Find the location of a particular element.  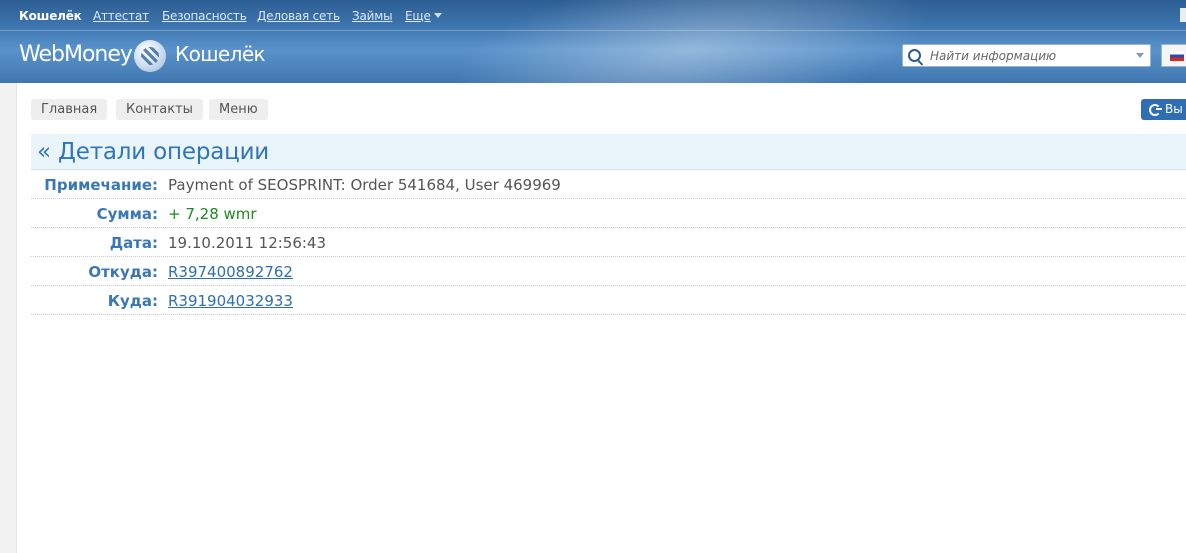

logout-icon is located at coordinates (1155, 110).